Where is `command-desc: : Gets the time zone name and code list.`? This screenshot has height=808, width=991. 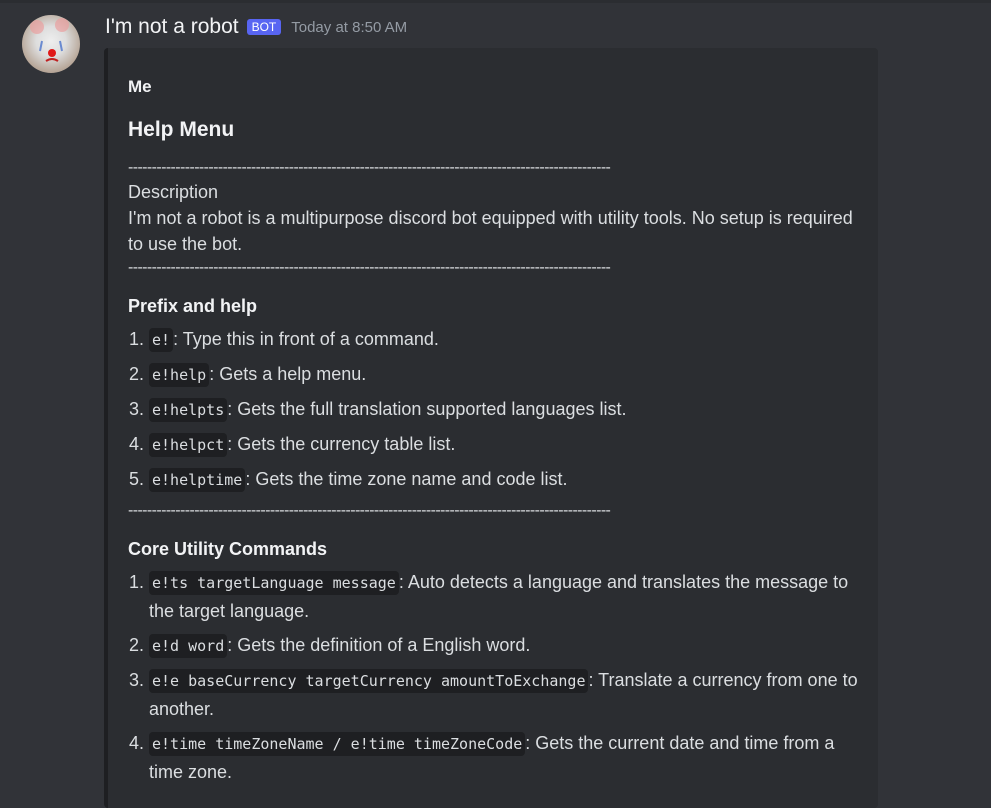 command-desc: : Gets the time zone name and code list. is located at coordinates (406, 479).